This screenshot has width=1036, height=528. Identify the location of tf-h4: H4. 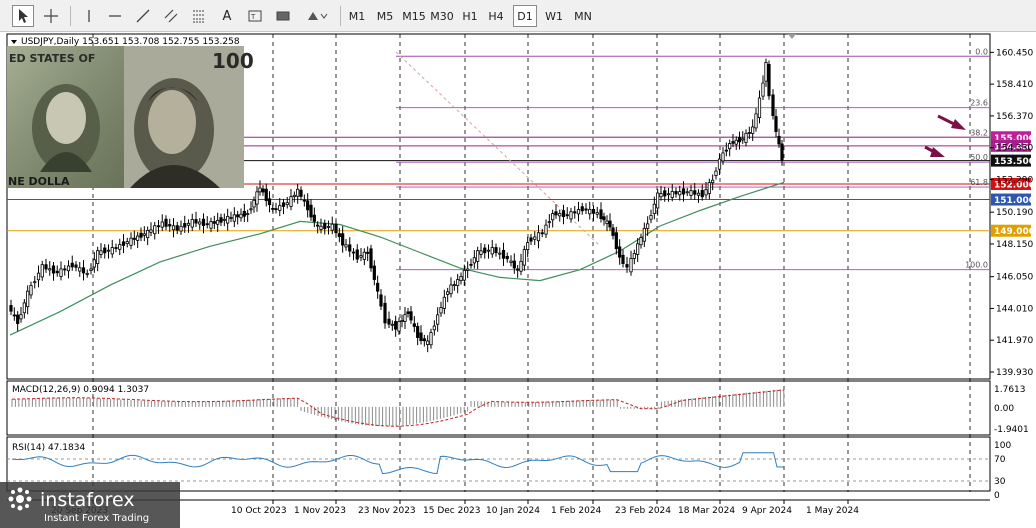
(496, 16).